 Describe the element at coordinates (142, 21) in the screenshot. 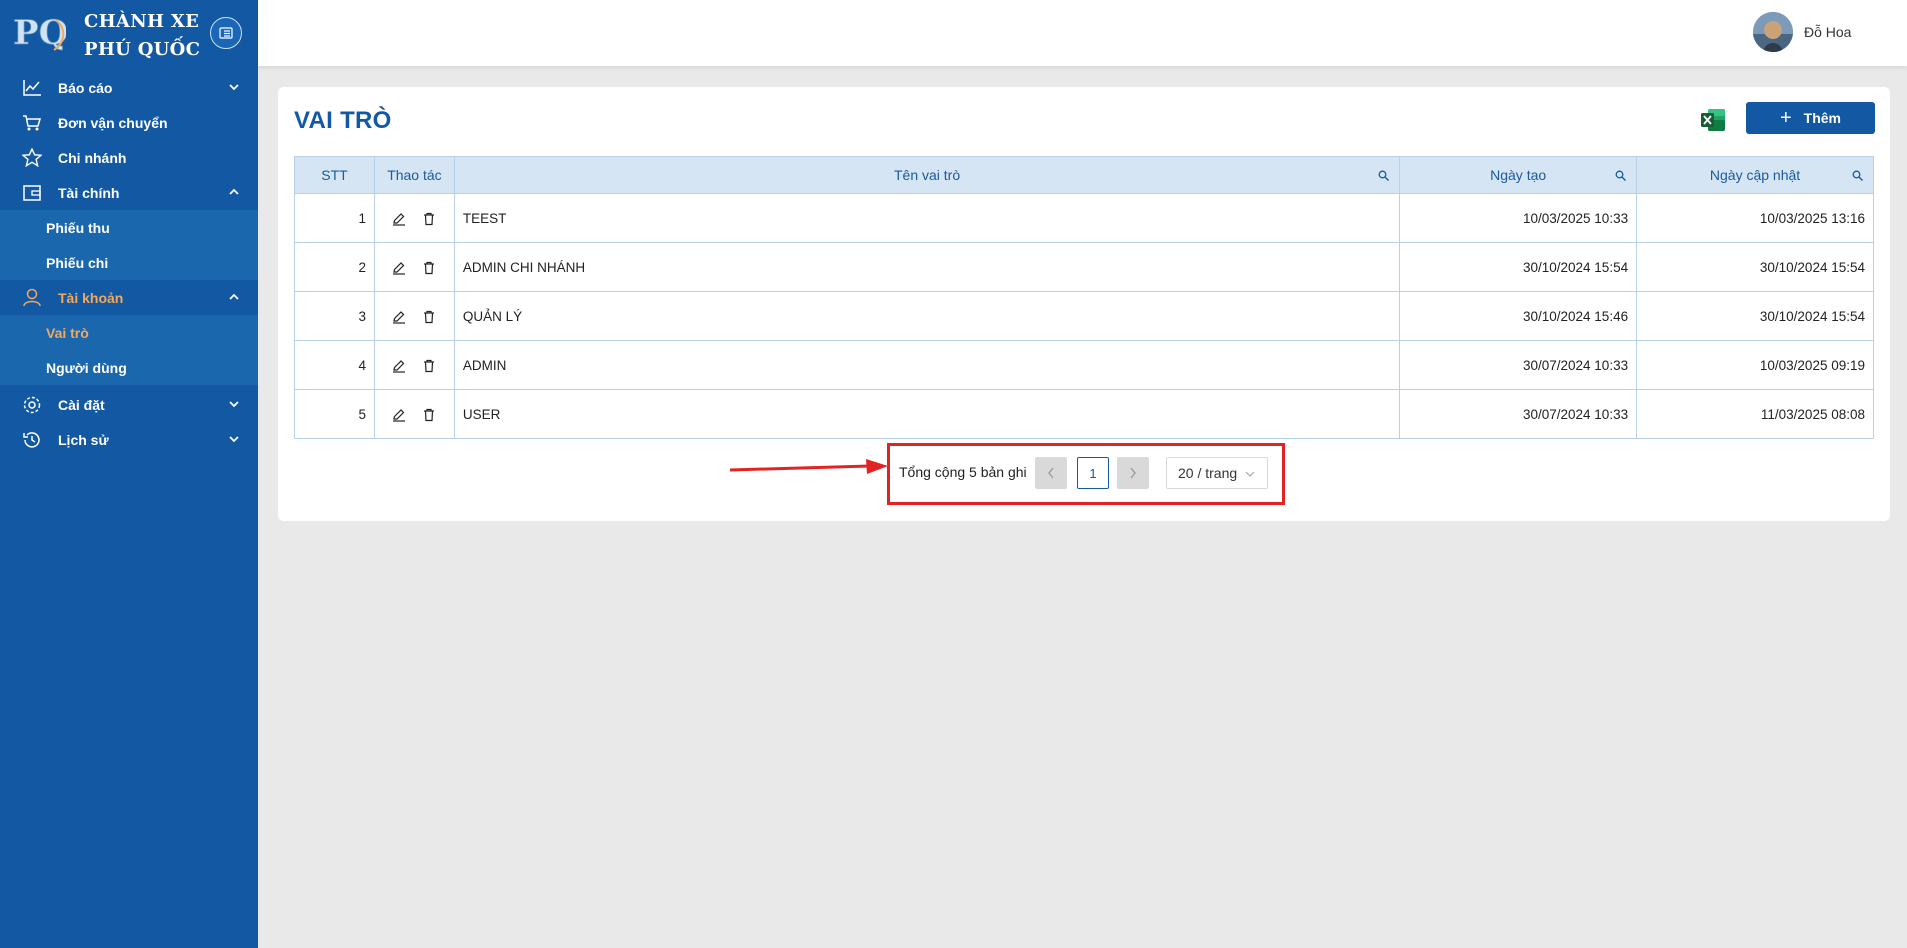

I see `brand-line1: CHÀNH XE` at that location.